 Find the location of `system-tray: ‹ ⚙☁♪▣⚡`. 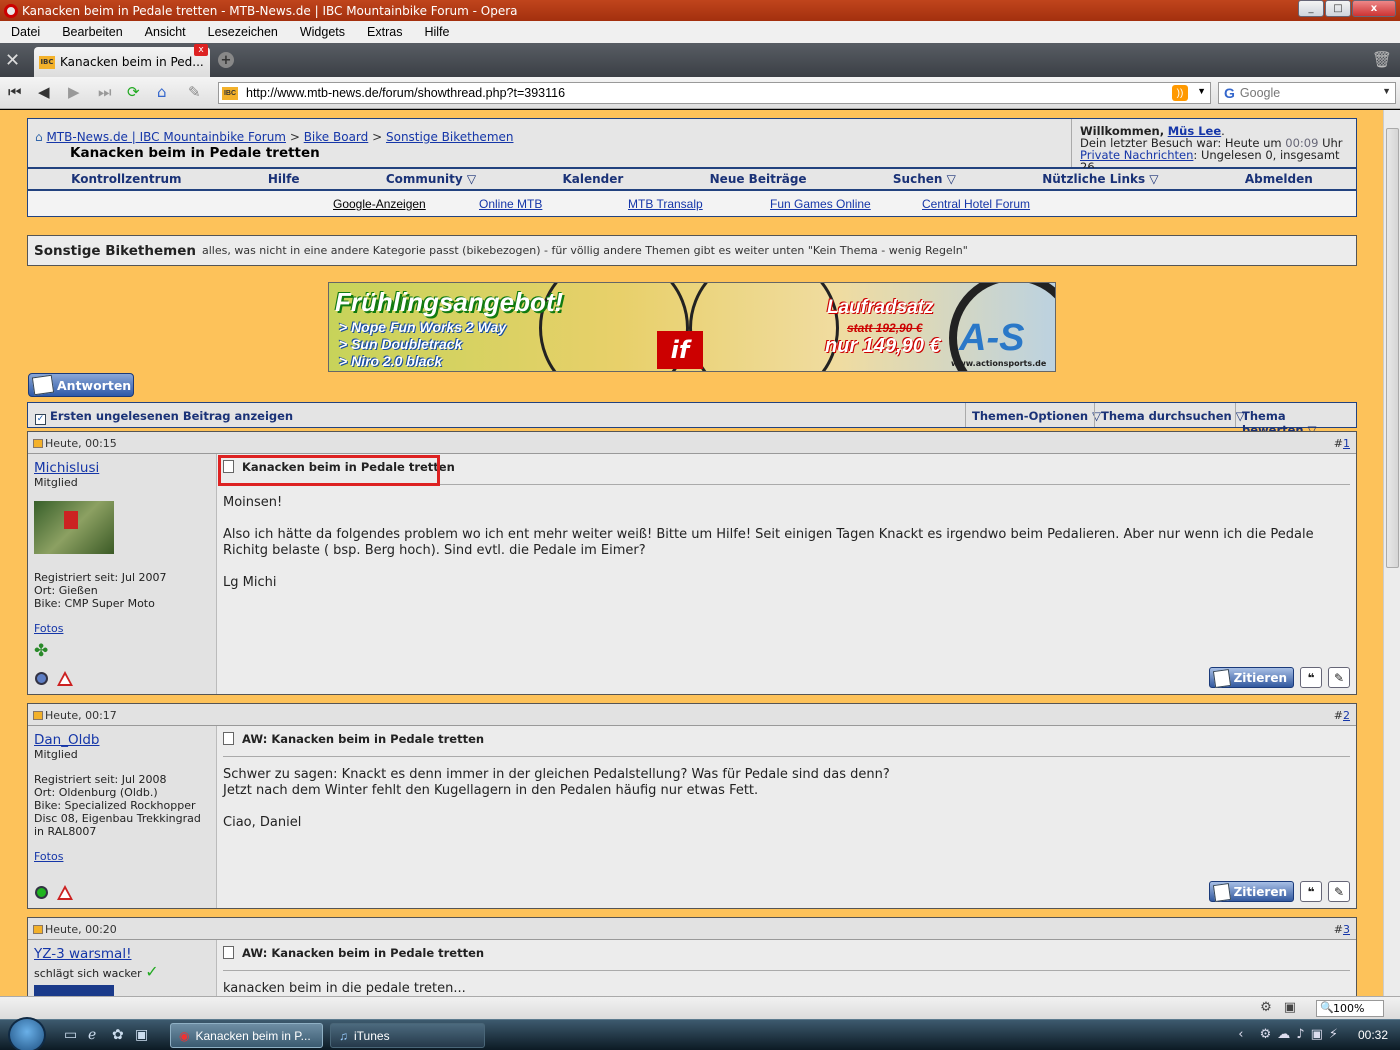

system-tray: ‹ ⚙☁♪▣⚡ is located at coordinates (1291, 1034).